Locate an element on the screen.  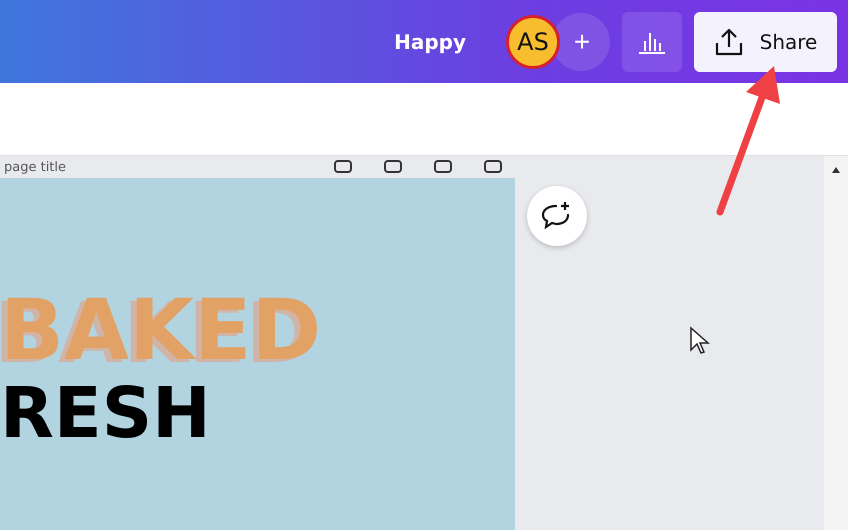
headline-text: BAKED is located at coordinates (161, 330).